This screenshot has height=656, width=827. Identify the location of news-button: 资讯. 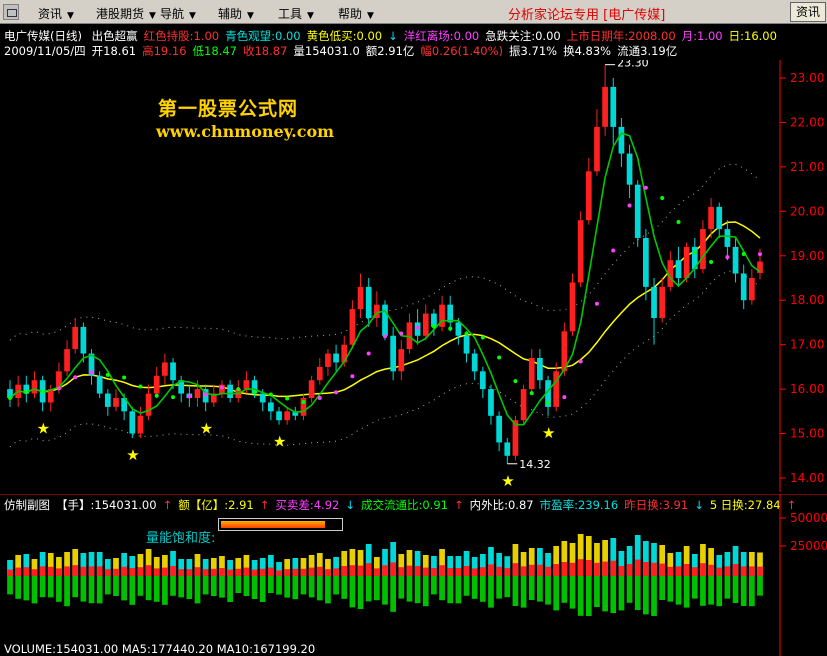
(808, 12).